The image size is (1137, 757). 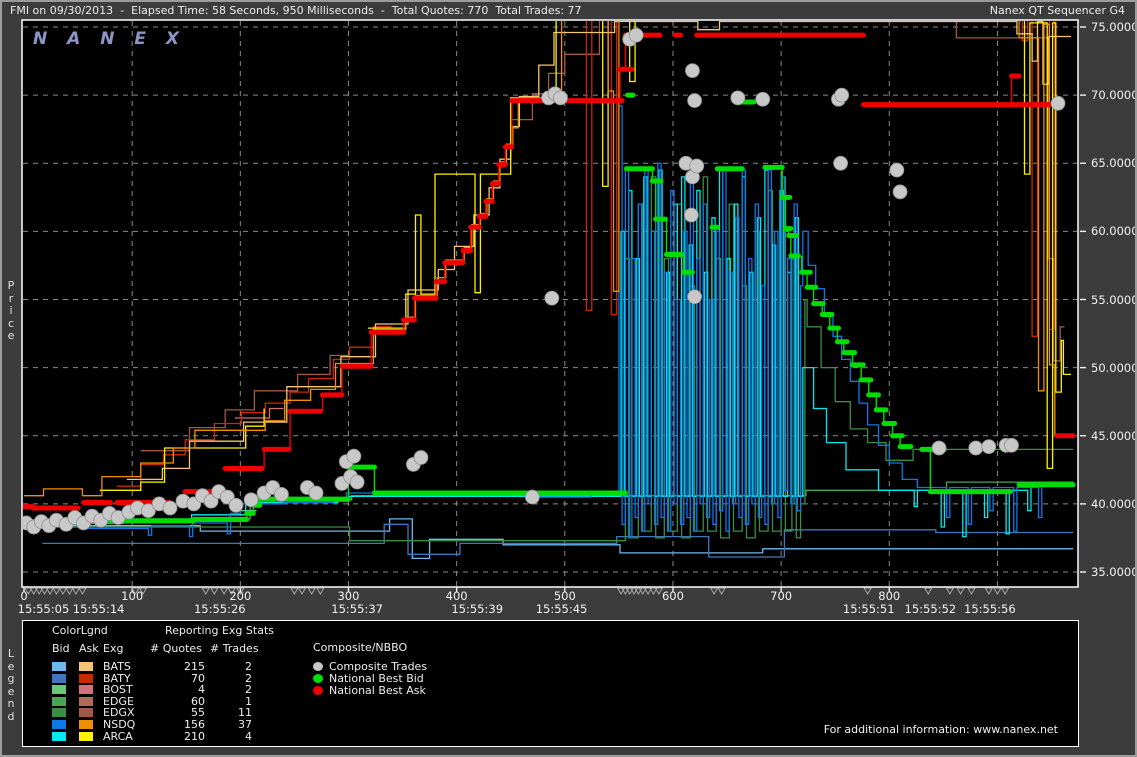 I want to click on x-axis-label: 800, so click(x=889, y=596).